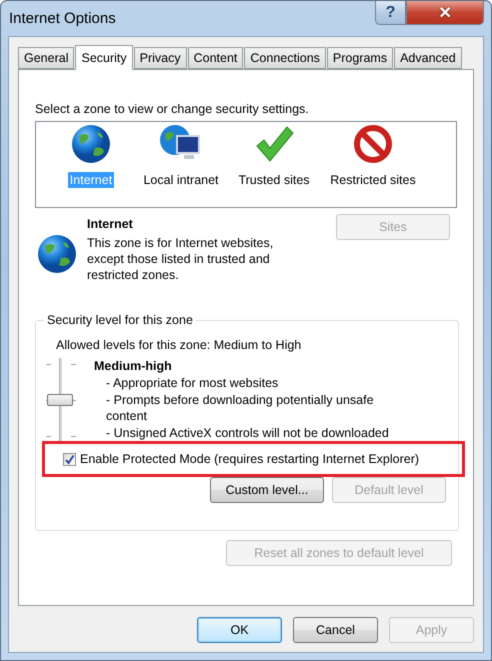 This screenshot has height=661, width=492. I want to click on group-legend: Security level for this zone, so click(120, 320).